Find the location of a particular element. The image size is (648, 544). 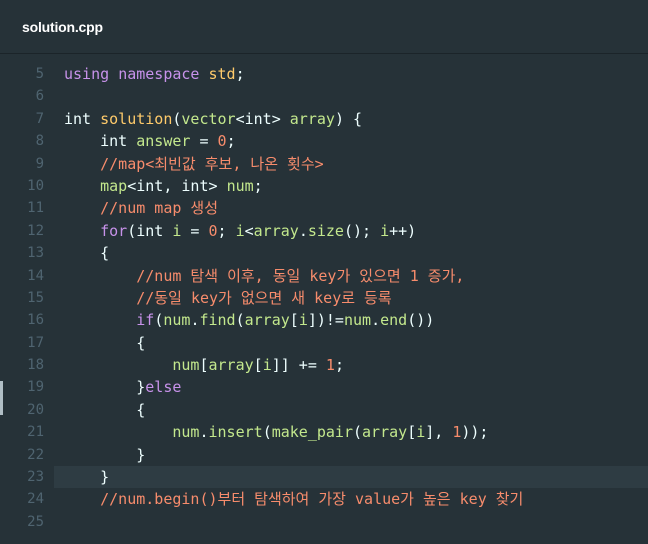

code-token: < is located at coordinates (240, 118).